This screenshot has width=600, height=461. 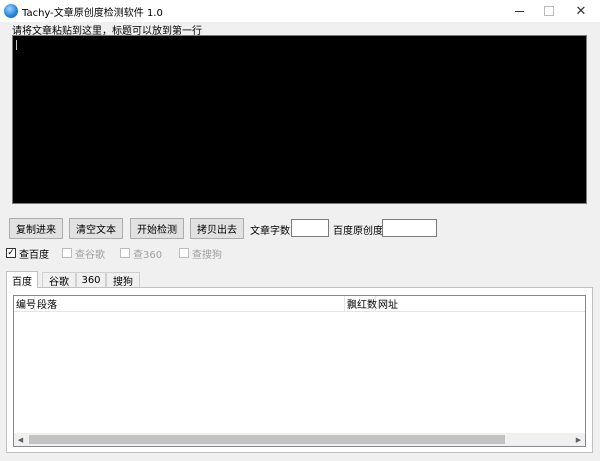 I want to click on scroll-left-icon: ◀, so click(x=20, y=439).